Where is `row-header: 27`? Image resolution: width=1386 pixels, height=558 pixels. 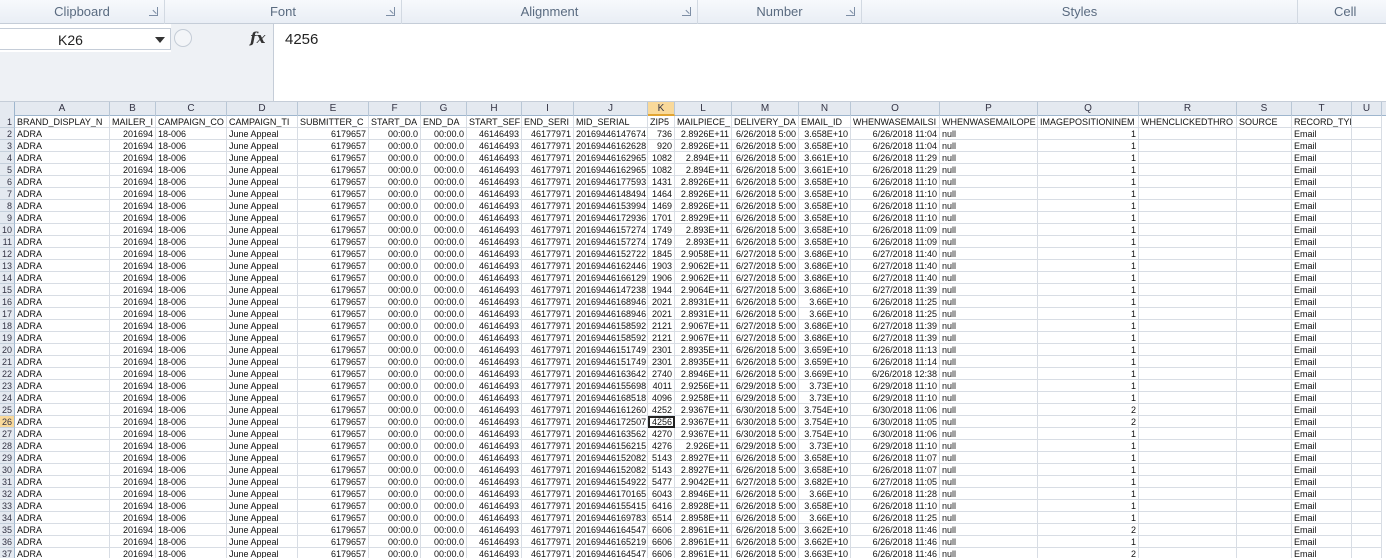
row-header: 27 is located at coordinates (7, 434).